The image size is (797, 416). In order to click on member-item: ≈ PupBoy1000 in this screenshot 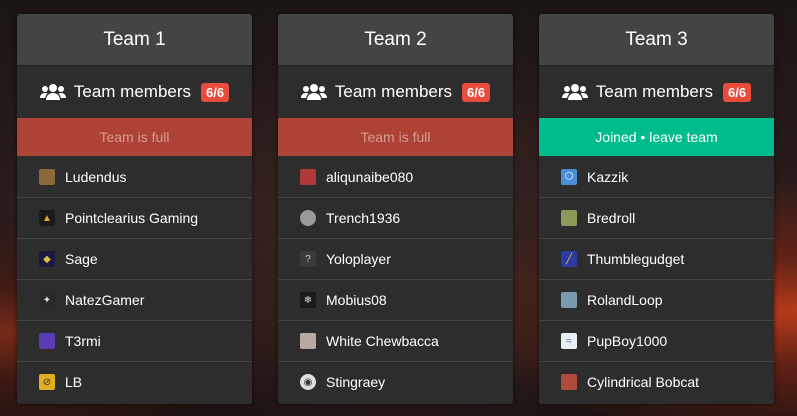, I will do `click(656, 340)`.